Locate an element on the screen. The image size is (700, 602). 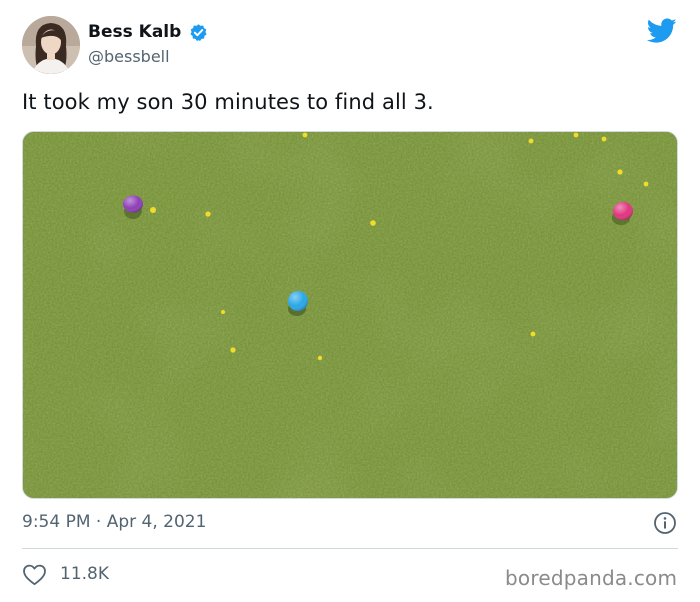
purple-easter-egg is located at coordinates (133, 207).